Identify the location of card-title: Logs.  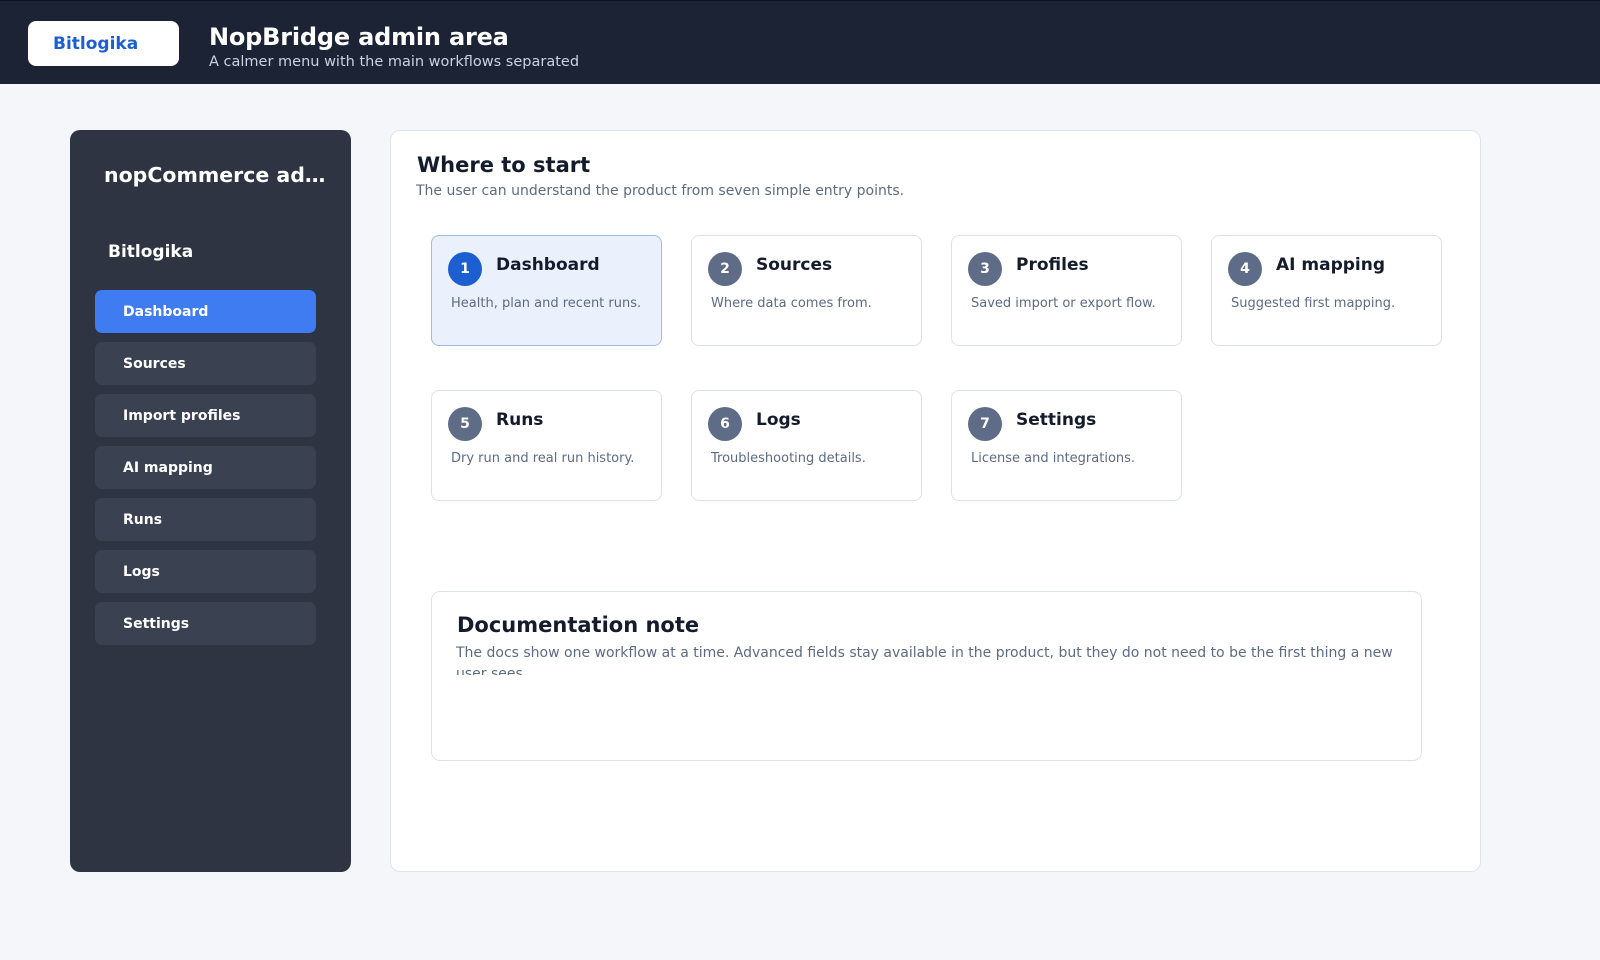
(778, 420).